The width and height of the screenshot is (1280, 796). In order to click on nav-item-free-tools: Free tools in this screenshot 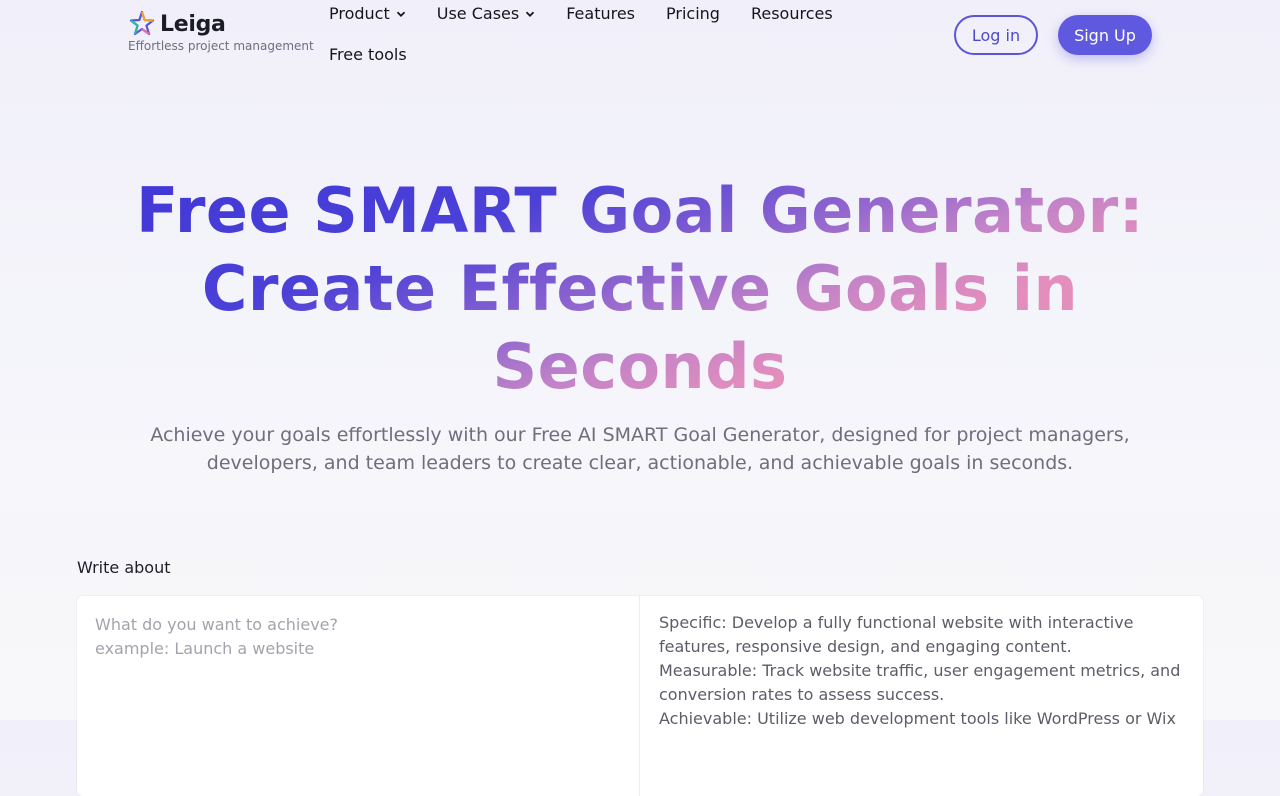, I will do `click(368, 54)`.